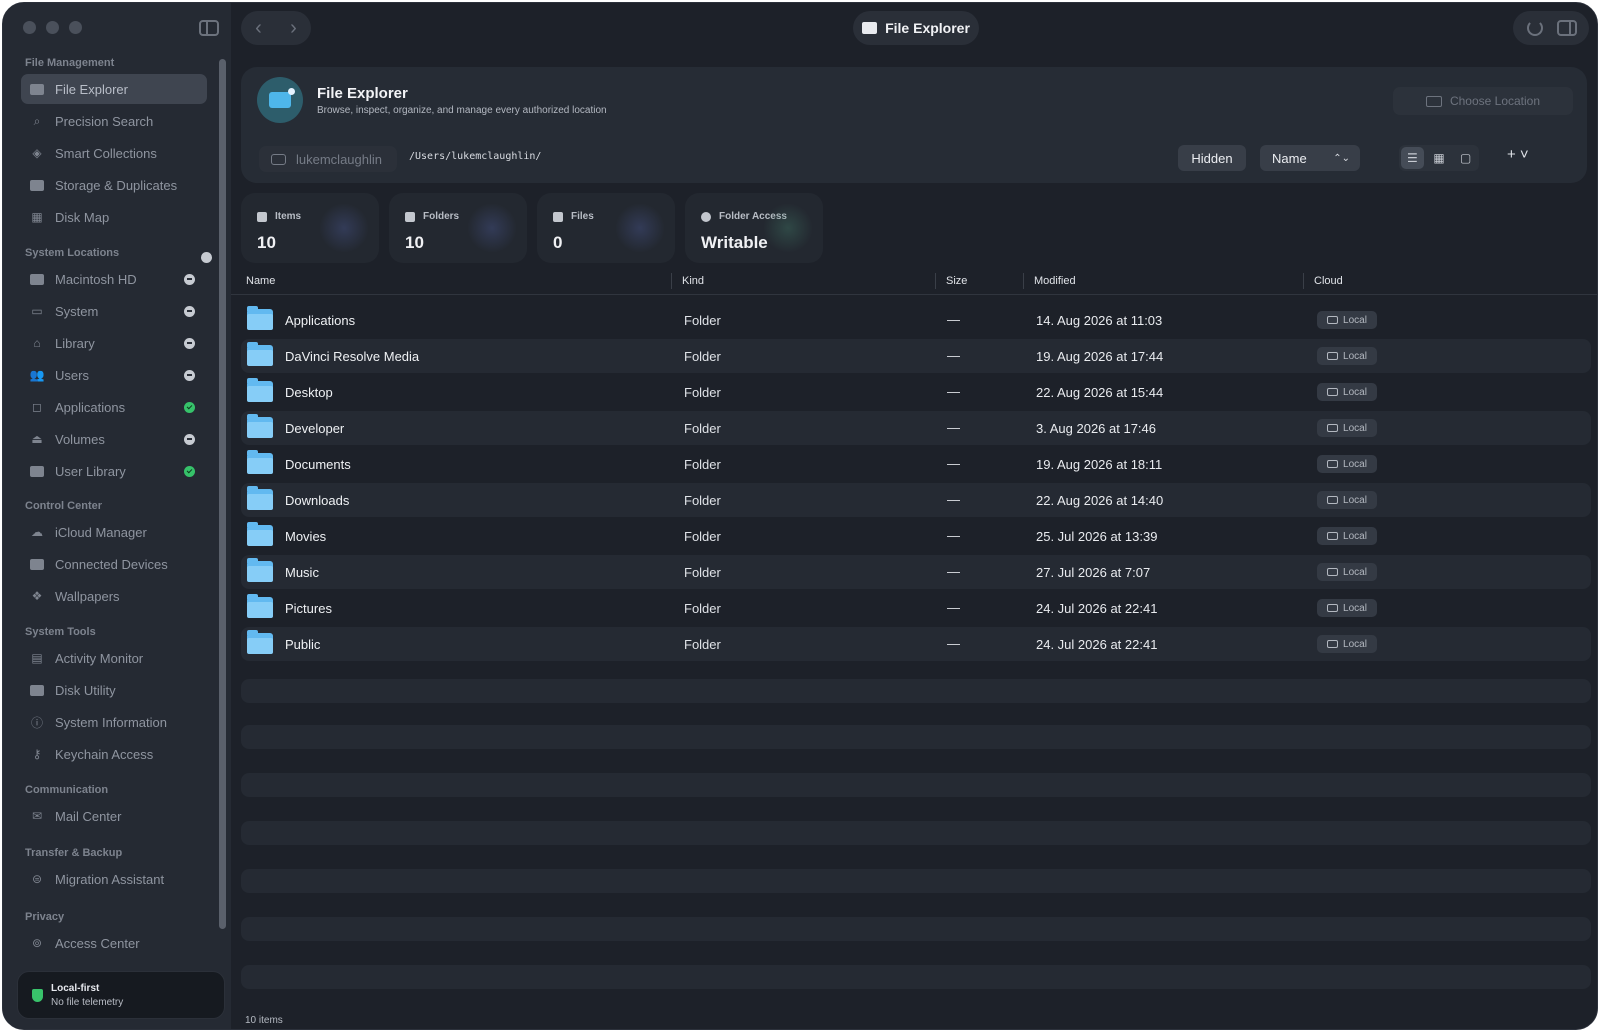 The height and width of the screenshot is (1032, 1600). Describe the element at coordinates (320, 320) in the screenshot. I see `cell-name: Applications` at that location.